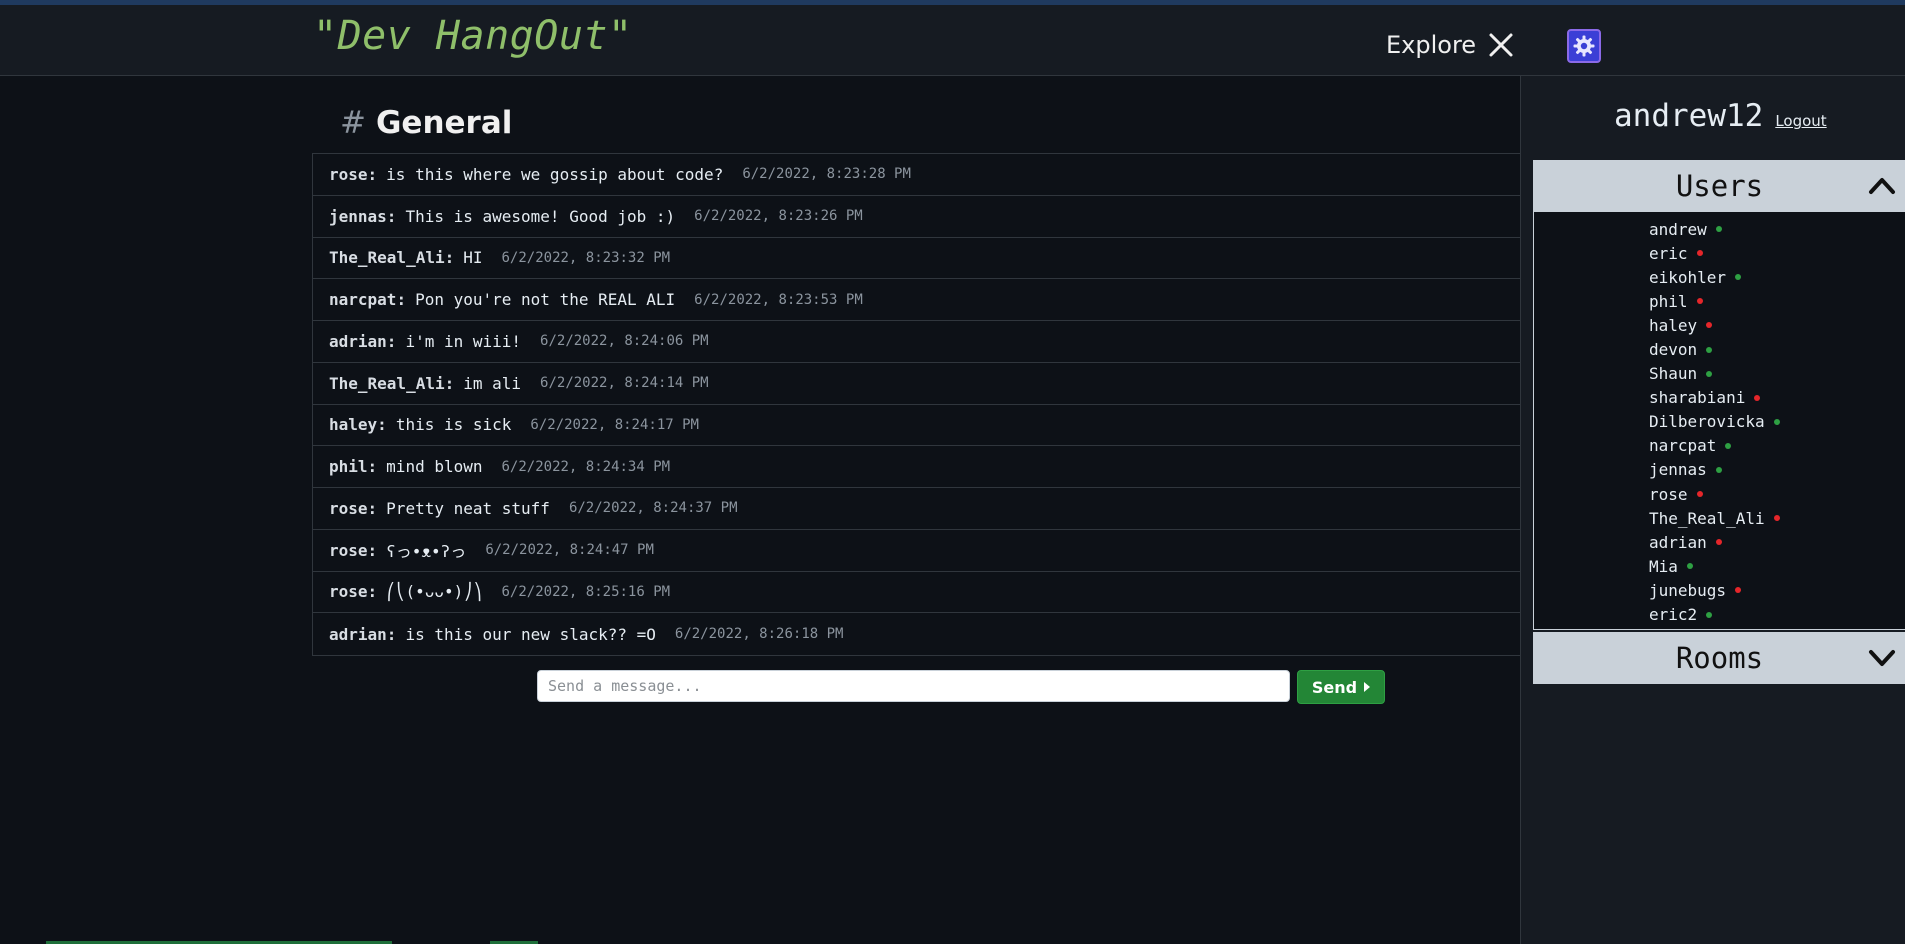 The image size is (1905, 944). What do you see at coordinates (1688, 277) in the screenshot?
I see `user-name: eikohler` at bounding box center [1688, 277].